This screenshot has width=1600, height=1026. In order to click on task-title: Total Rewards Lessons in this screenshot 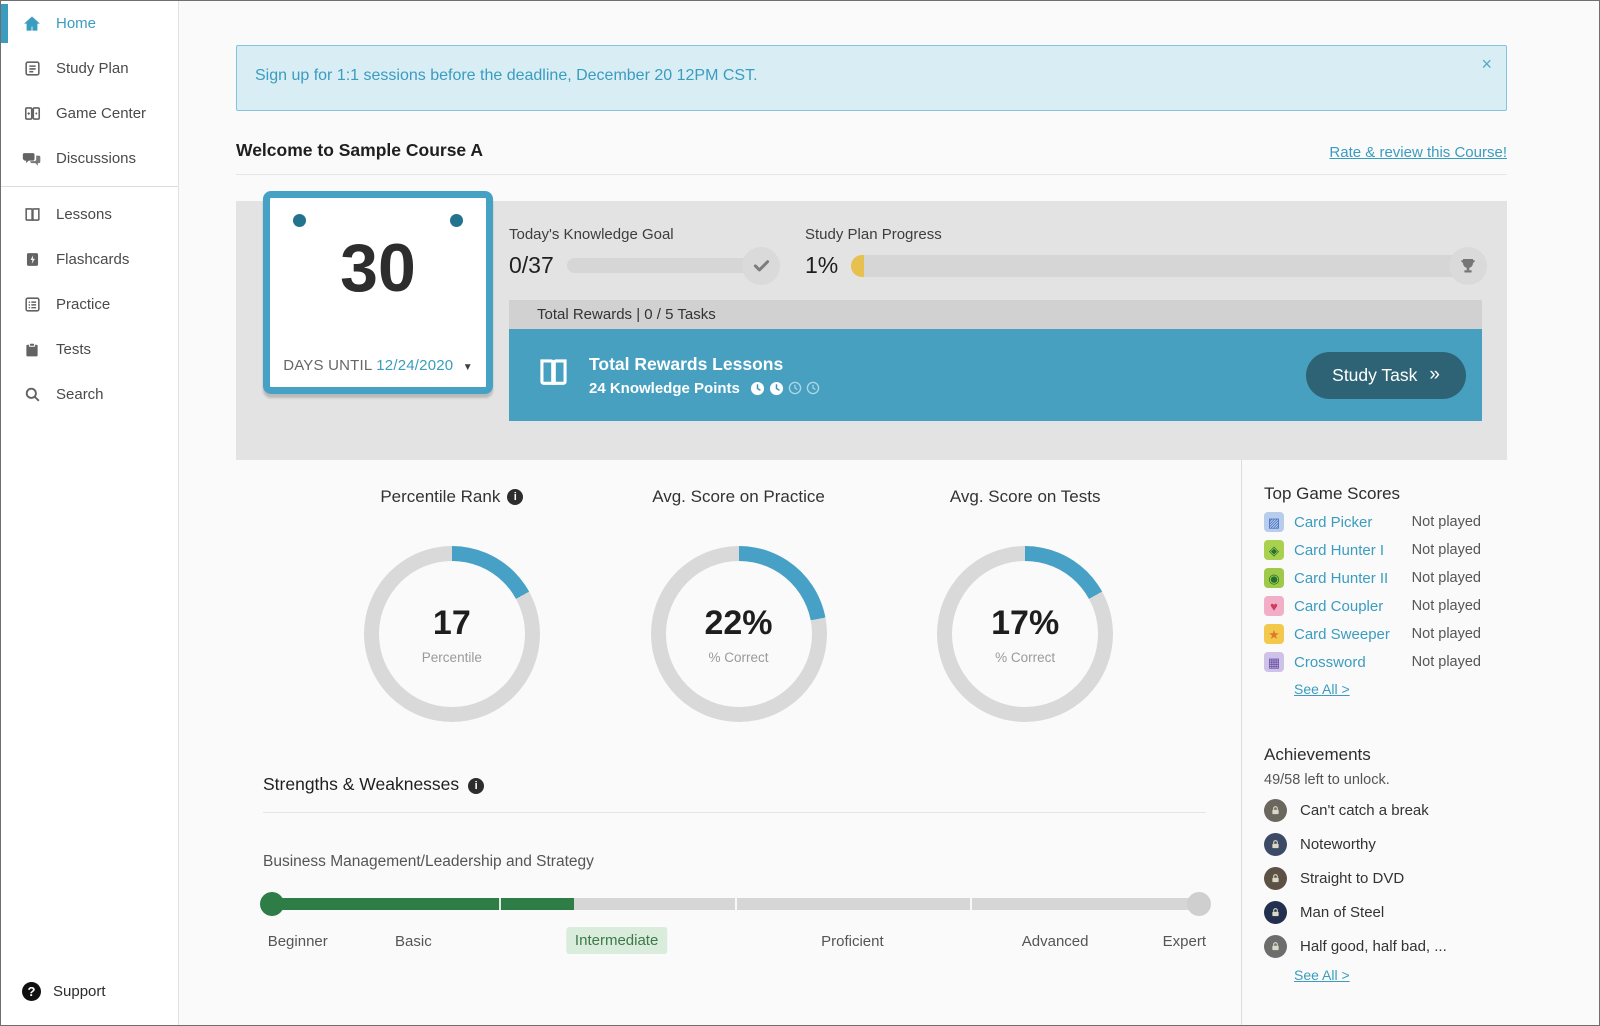, I will do `click(686, 363)`.